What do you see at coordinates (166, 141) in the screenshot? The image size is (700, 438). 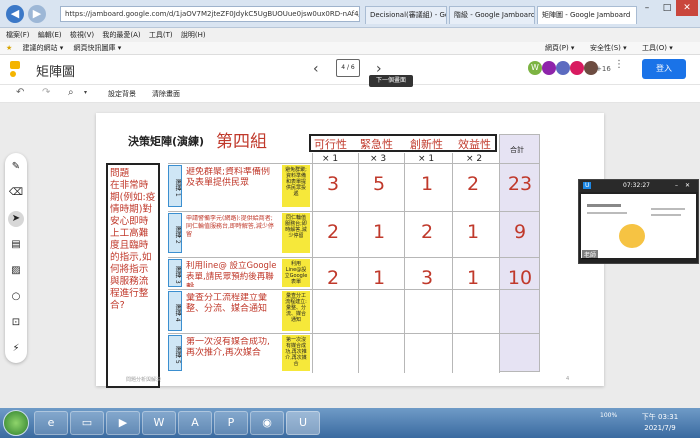 I see `board-title-text: 決策矩陣(演練)` at bounding box center [166, 141].